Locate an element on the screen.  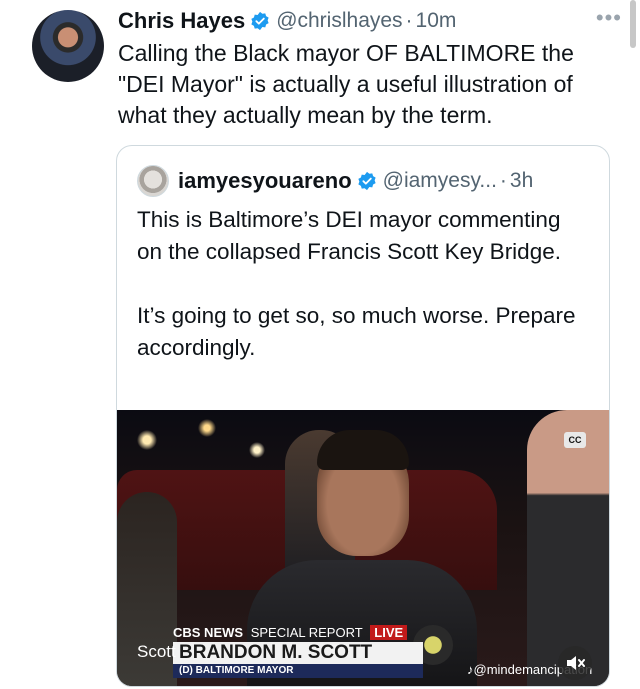
scrollbar is located at coordinates (633, 24).